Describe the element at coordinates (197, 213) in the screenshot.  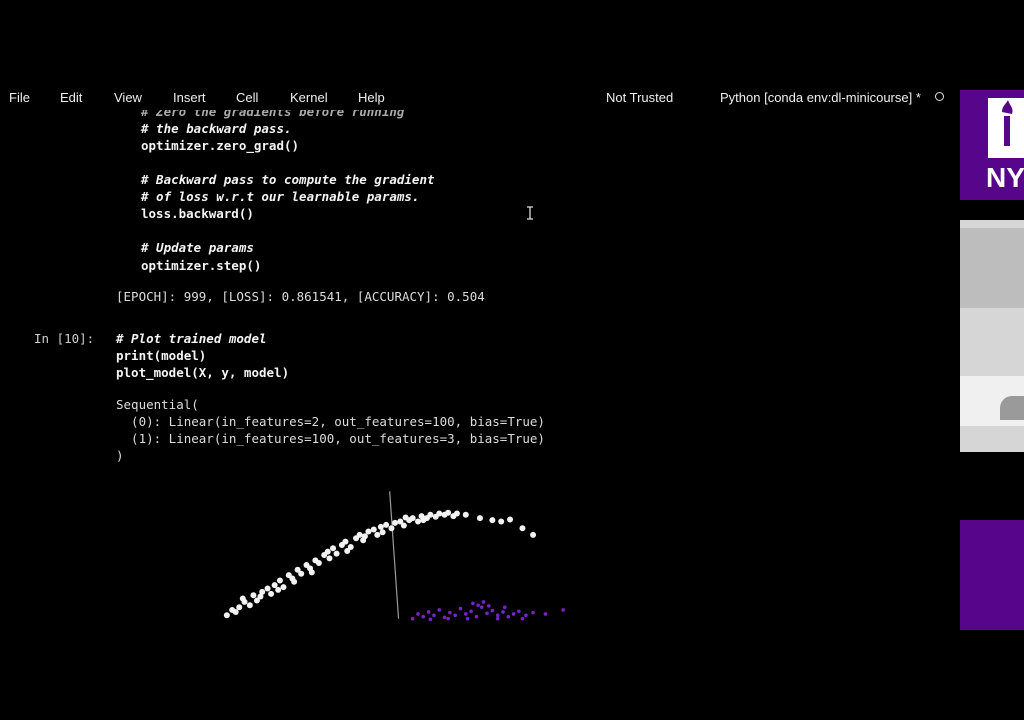
I see `code-line: loss.backward()` at that location.